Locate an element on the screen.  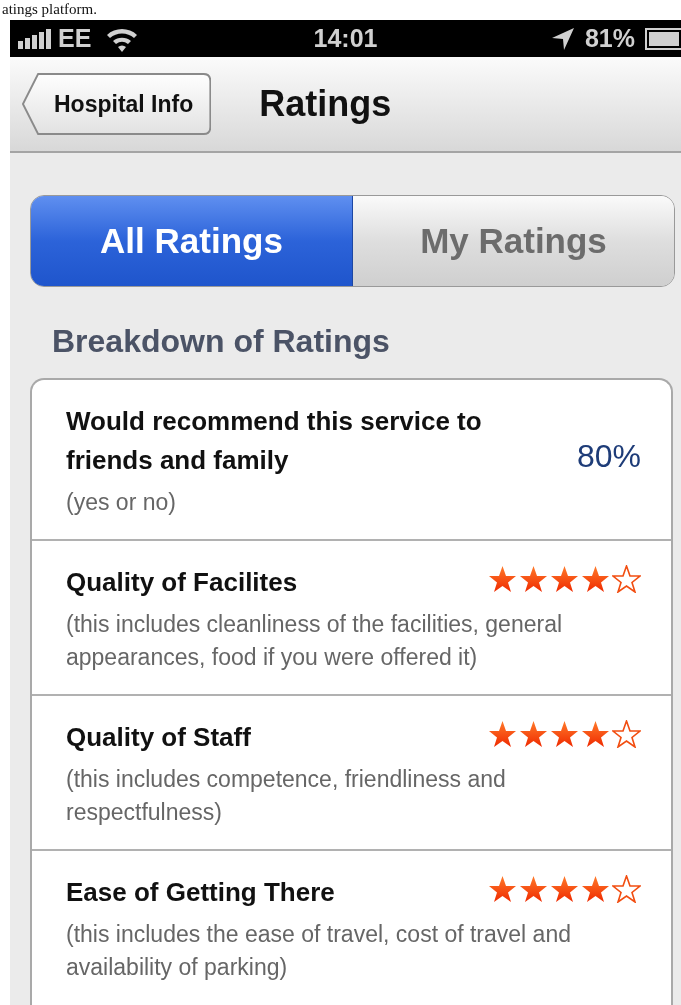
battery-icon is located at coordinates (663, 38).